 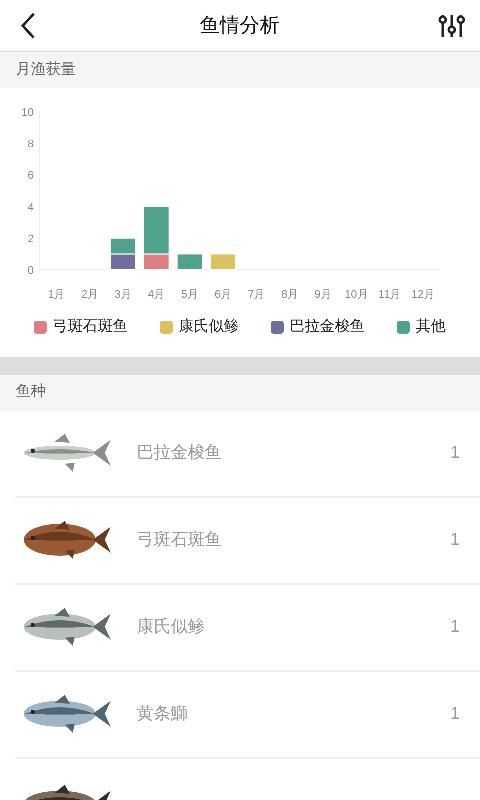 What do you see at coordinates (123, 295) in the screenshot?
I see `axis-label: 3月` at bounding box center [123, 295].